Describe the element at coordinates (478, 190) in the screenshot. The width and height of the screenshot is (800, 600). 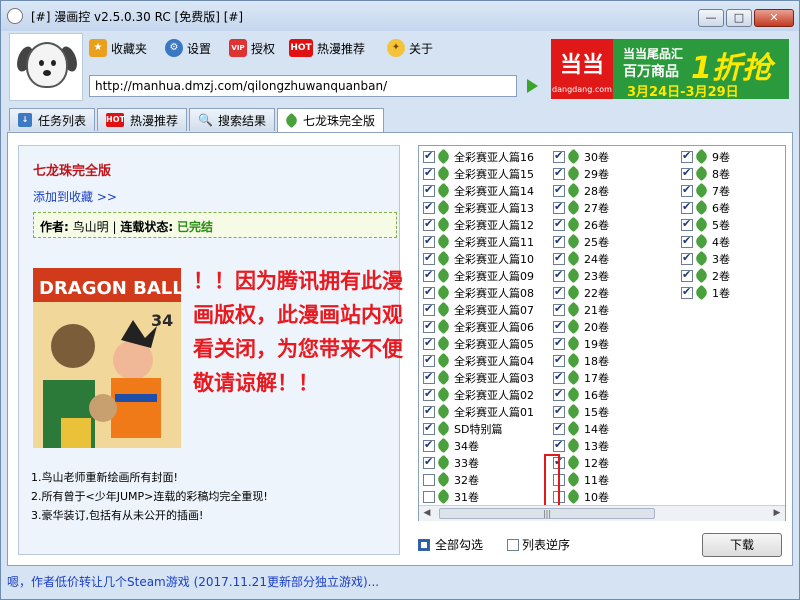
I see `chapter-row: 全彩赛亚人篇14` at that location.